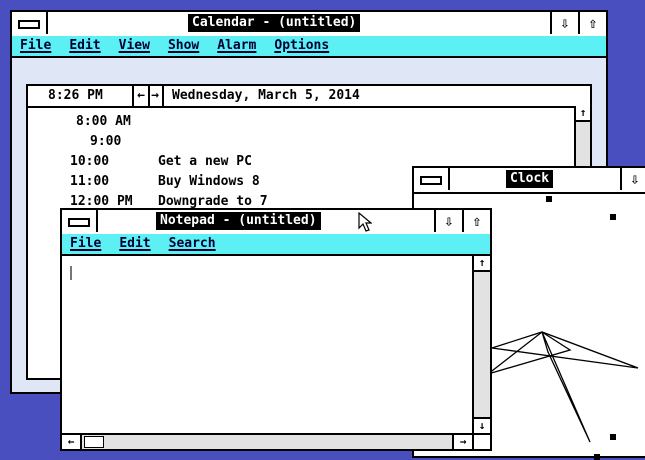 The height and width of the screenshot is (460, 645). Describe the element at coordinates (462, 442) in the screenshot. I see `notepad-scroll-right-button: →` at that location.